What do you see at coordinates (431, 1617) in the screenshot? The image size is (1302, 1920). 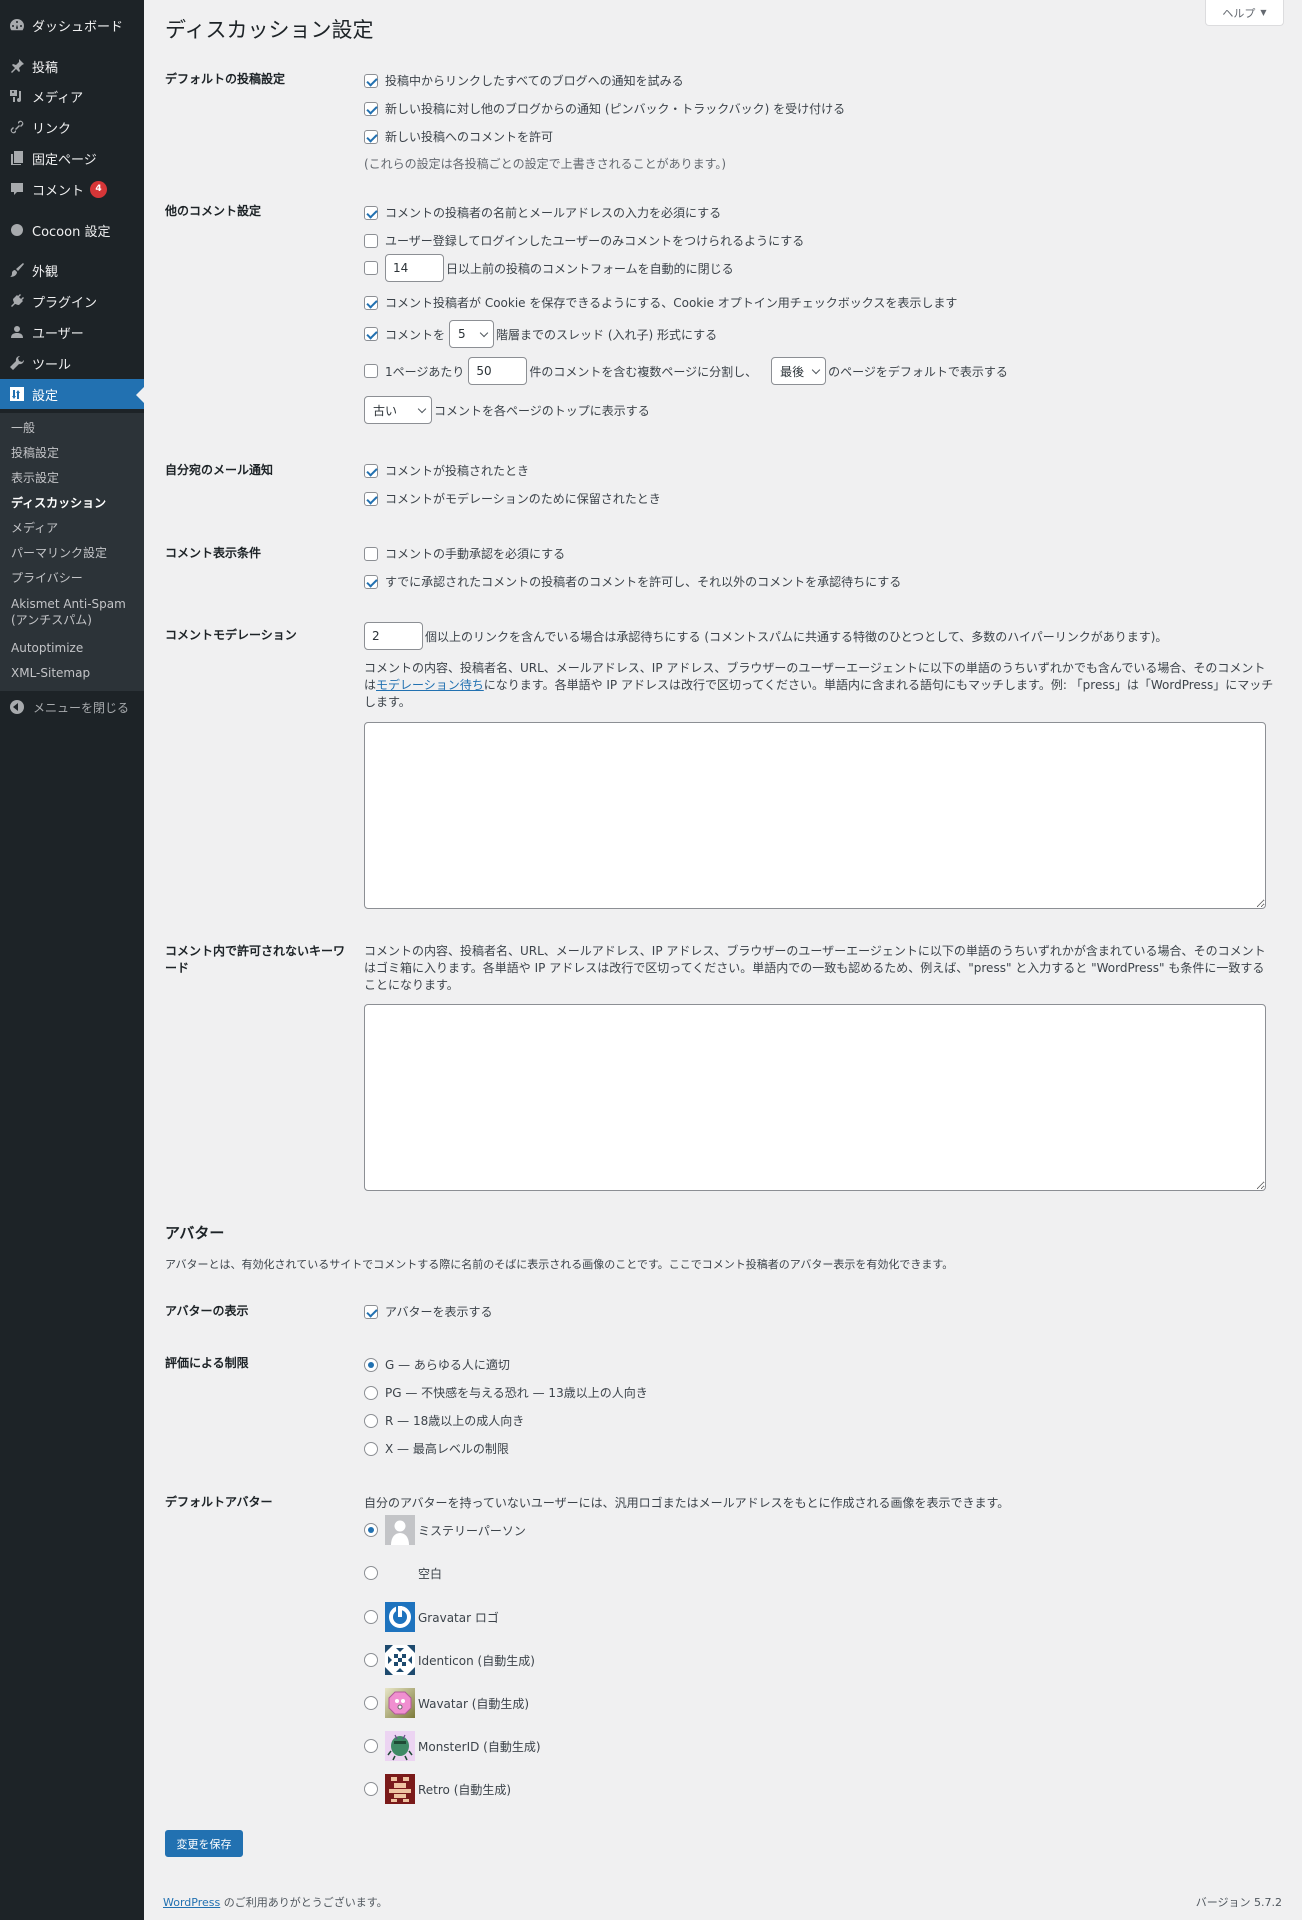 I see `avatar-default-gravatar: Gravatar ロゴ` at bounding box center [431, 1617].